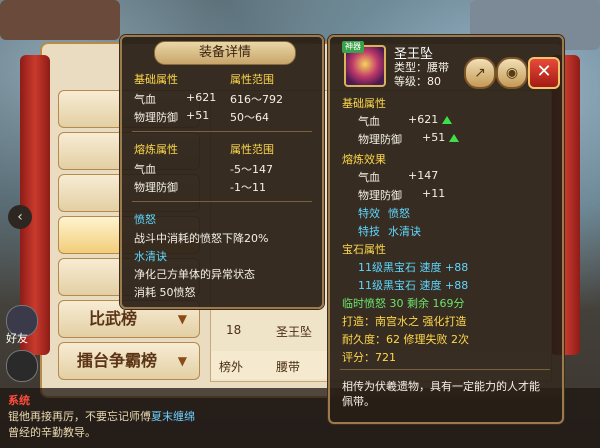 The height and width of the screenshot is (448, 600). What do you see at coordinates (403, 303) in the screenshot?
I see `temp-anger: 临时愤怒 30 剩余 169分` at bounding box center [403, 303].